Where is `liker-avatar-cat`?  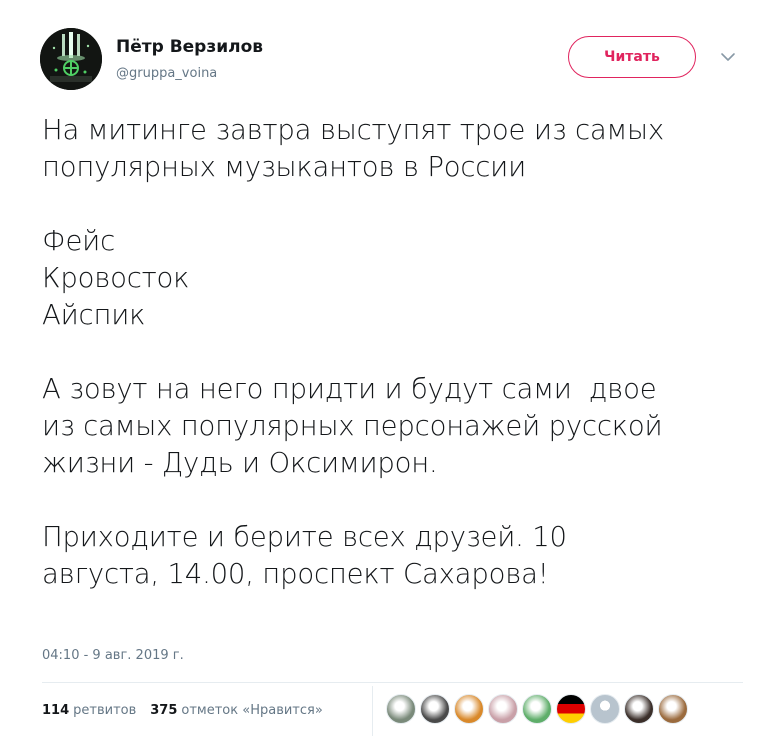
liker-avatar-cat is located at coordinates (435, 709).